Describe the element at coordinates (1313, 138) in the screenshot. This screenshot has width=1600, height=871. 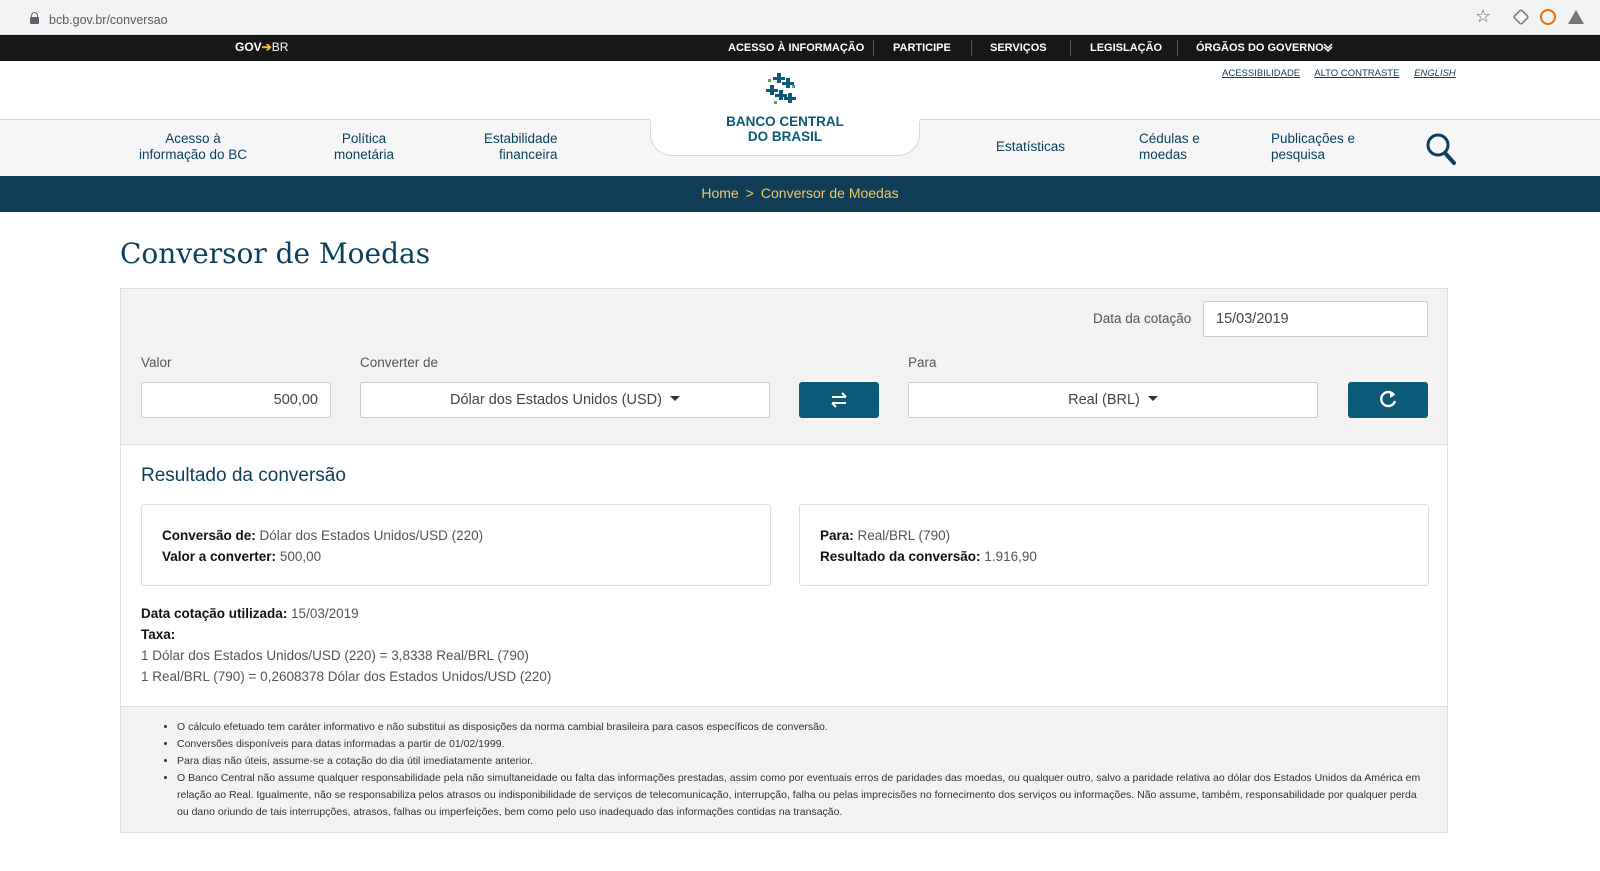
I see `nav-label: Publicações e` at that location.